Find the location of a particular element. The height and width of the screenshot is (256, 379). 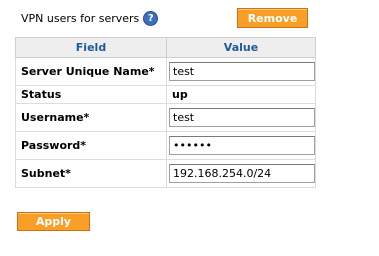

remove-button: Remove is located at coordinates (272, 18).